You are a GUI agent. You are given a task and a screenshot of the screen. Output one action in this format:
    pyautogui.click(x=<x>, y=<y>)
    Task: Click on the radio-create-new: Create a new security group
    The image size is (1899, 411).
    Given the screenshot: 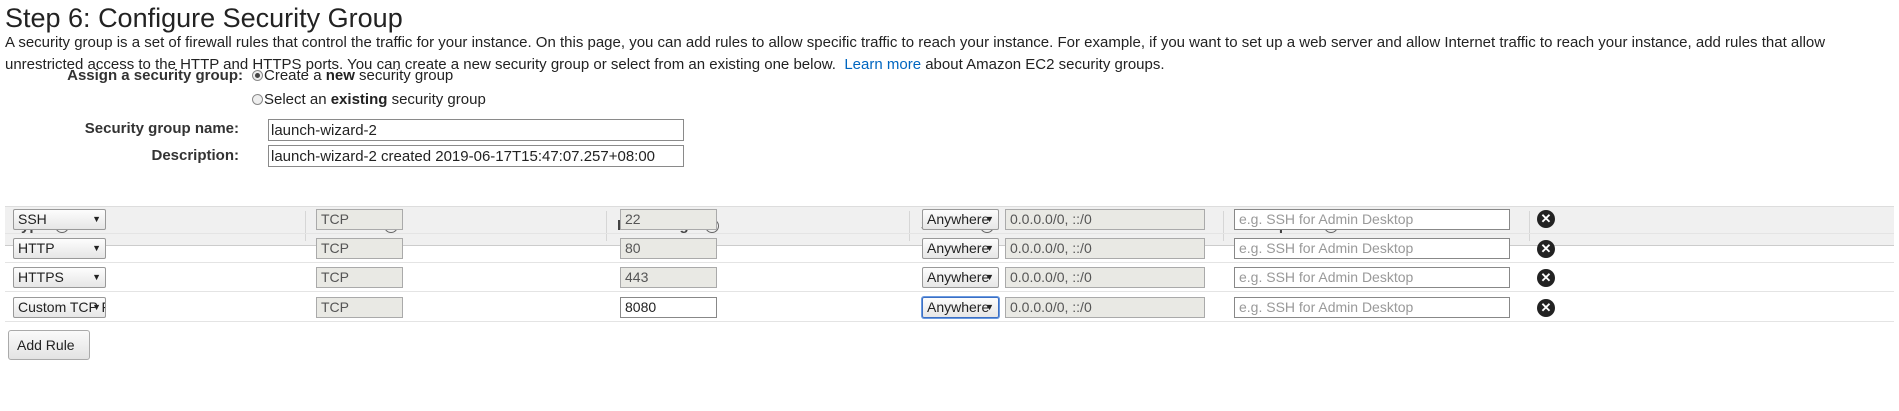 What is the action you would take?
    pyautogui.click(x=352, y=75)
    